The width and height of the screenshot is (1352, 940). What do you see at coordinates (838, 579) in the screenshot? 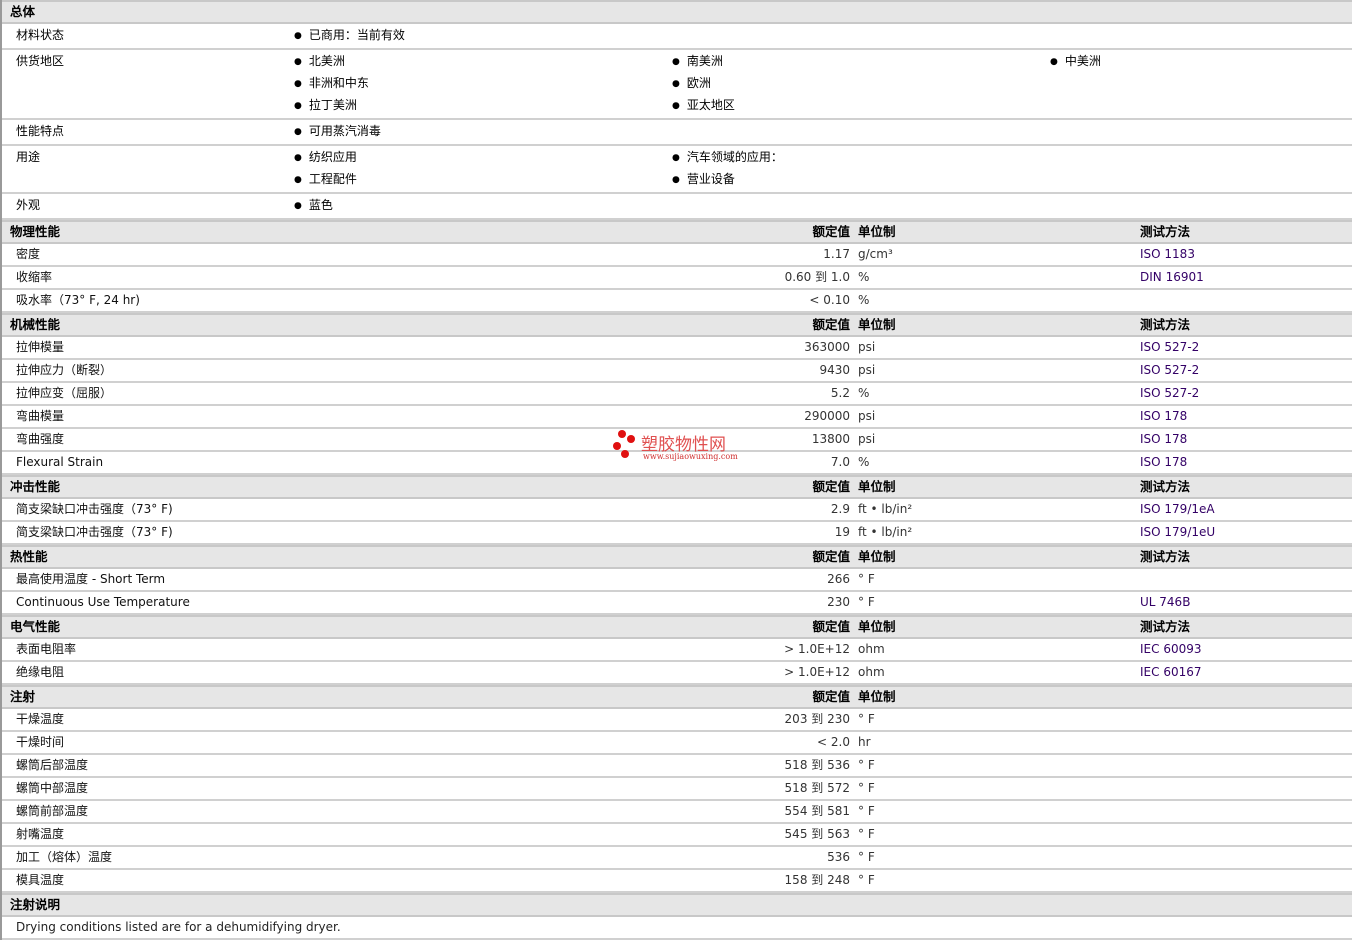
I see `property-value: 266` at bounding box center [838, 579].